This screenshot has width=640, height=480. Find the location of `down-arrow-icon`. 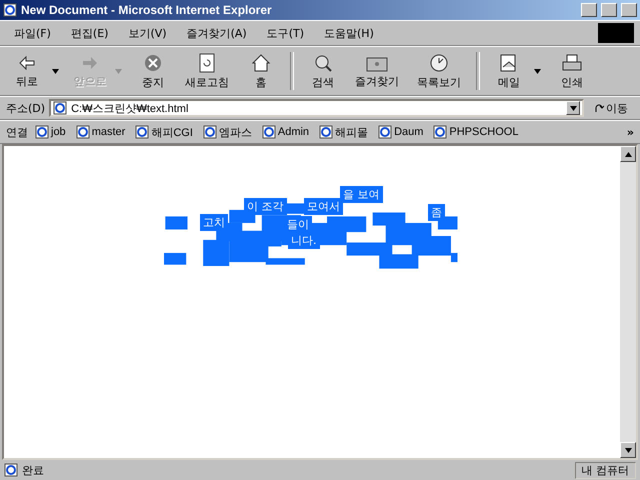

down-arrow-icon is located at coordinates (628, 450).